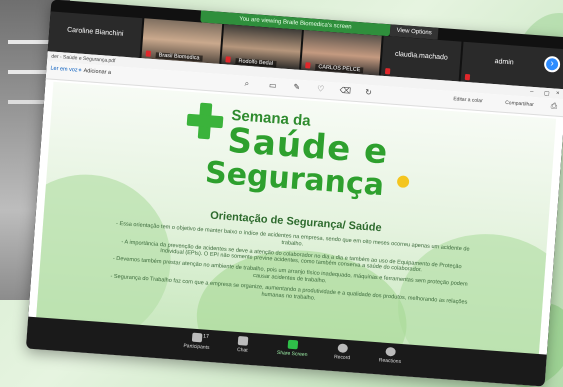  Describe the element at coordinates (196, 347) in the screenshot. I see `participants-label: Participants` at that location.